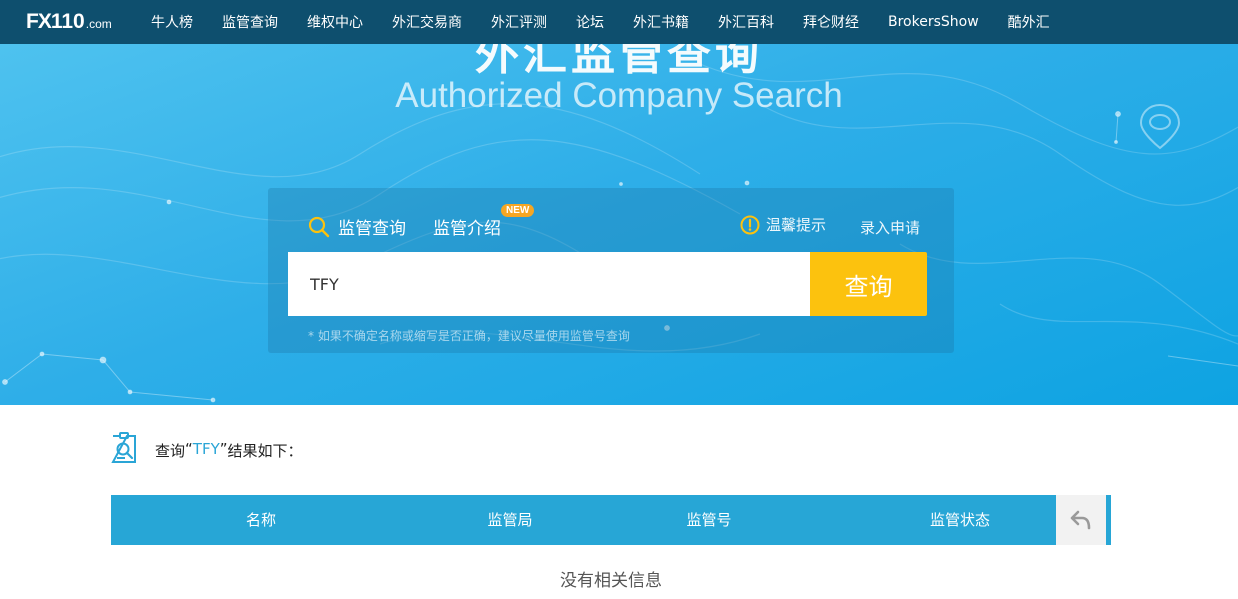 This screenshot has height=599, width=1238. Describe the element at coordinates (467, 226) in the screenshot. I see `tab-regulation-intro: 监管介绍` at that location.